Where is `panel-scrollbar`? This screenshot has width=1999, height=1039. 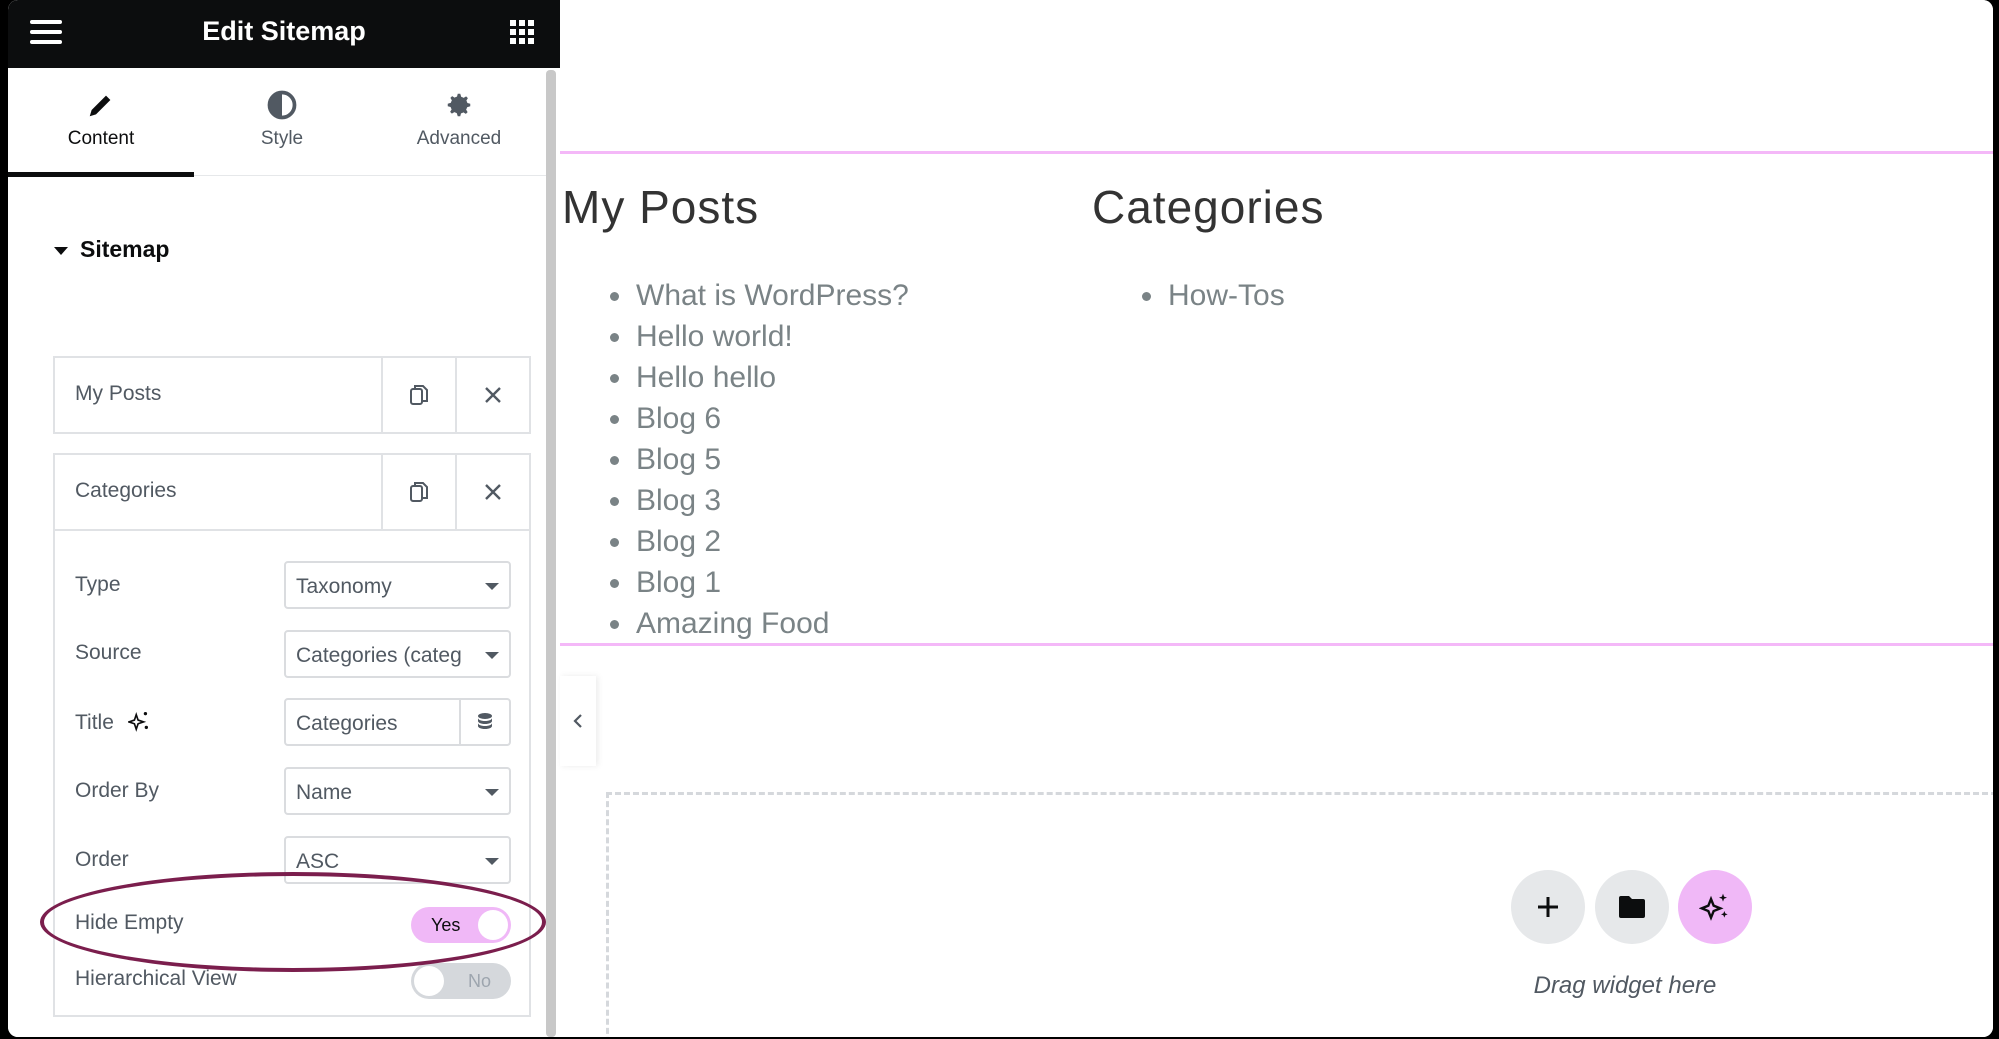
panel-scrollbar is located at coordinates (551, 553).